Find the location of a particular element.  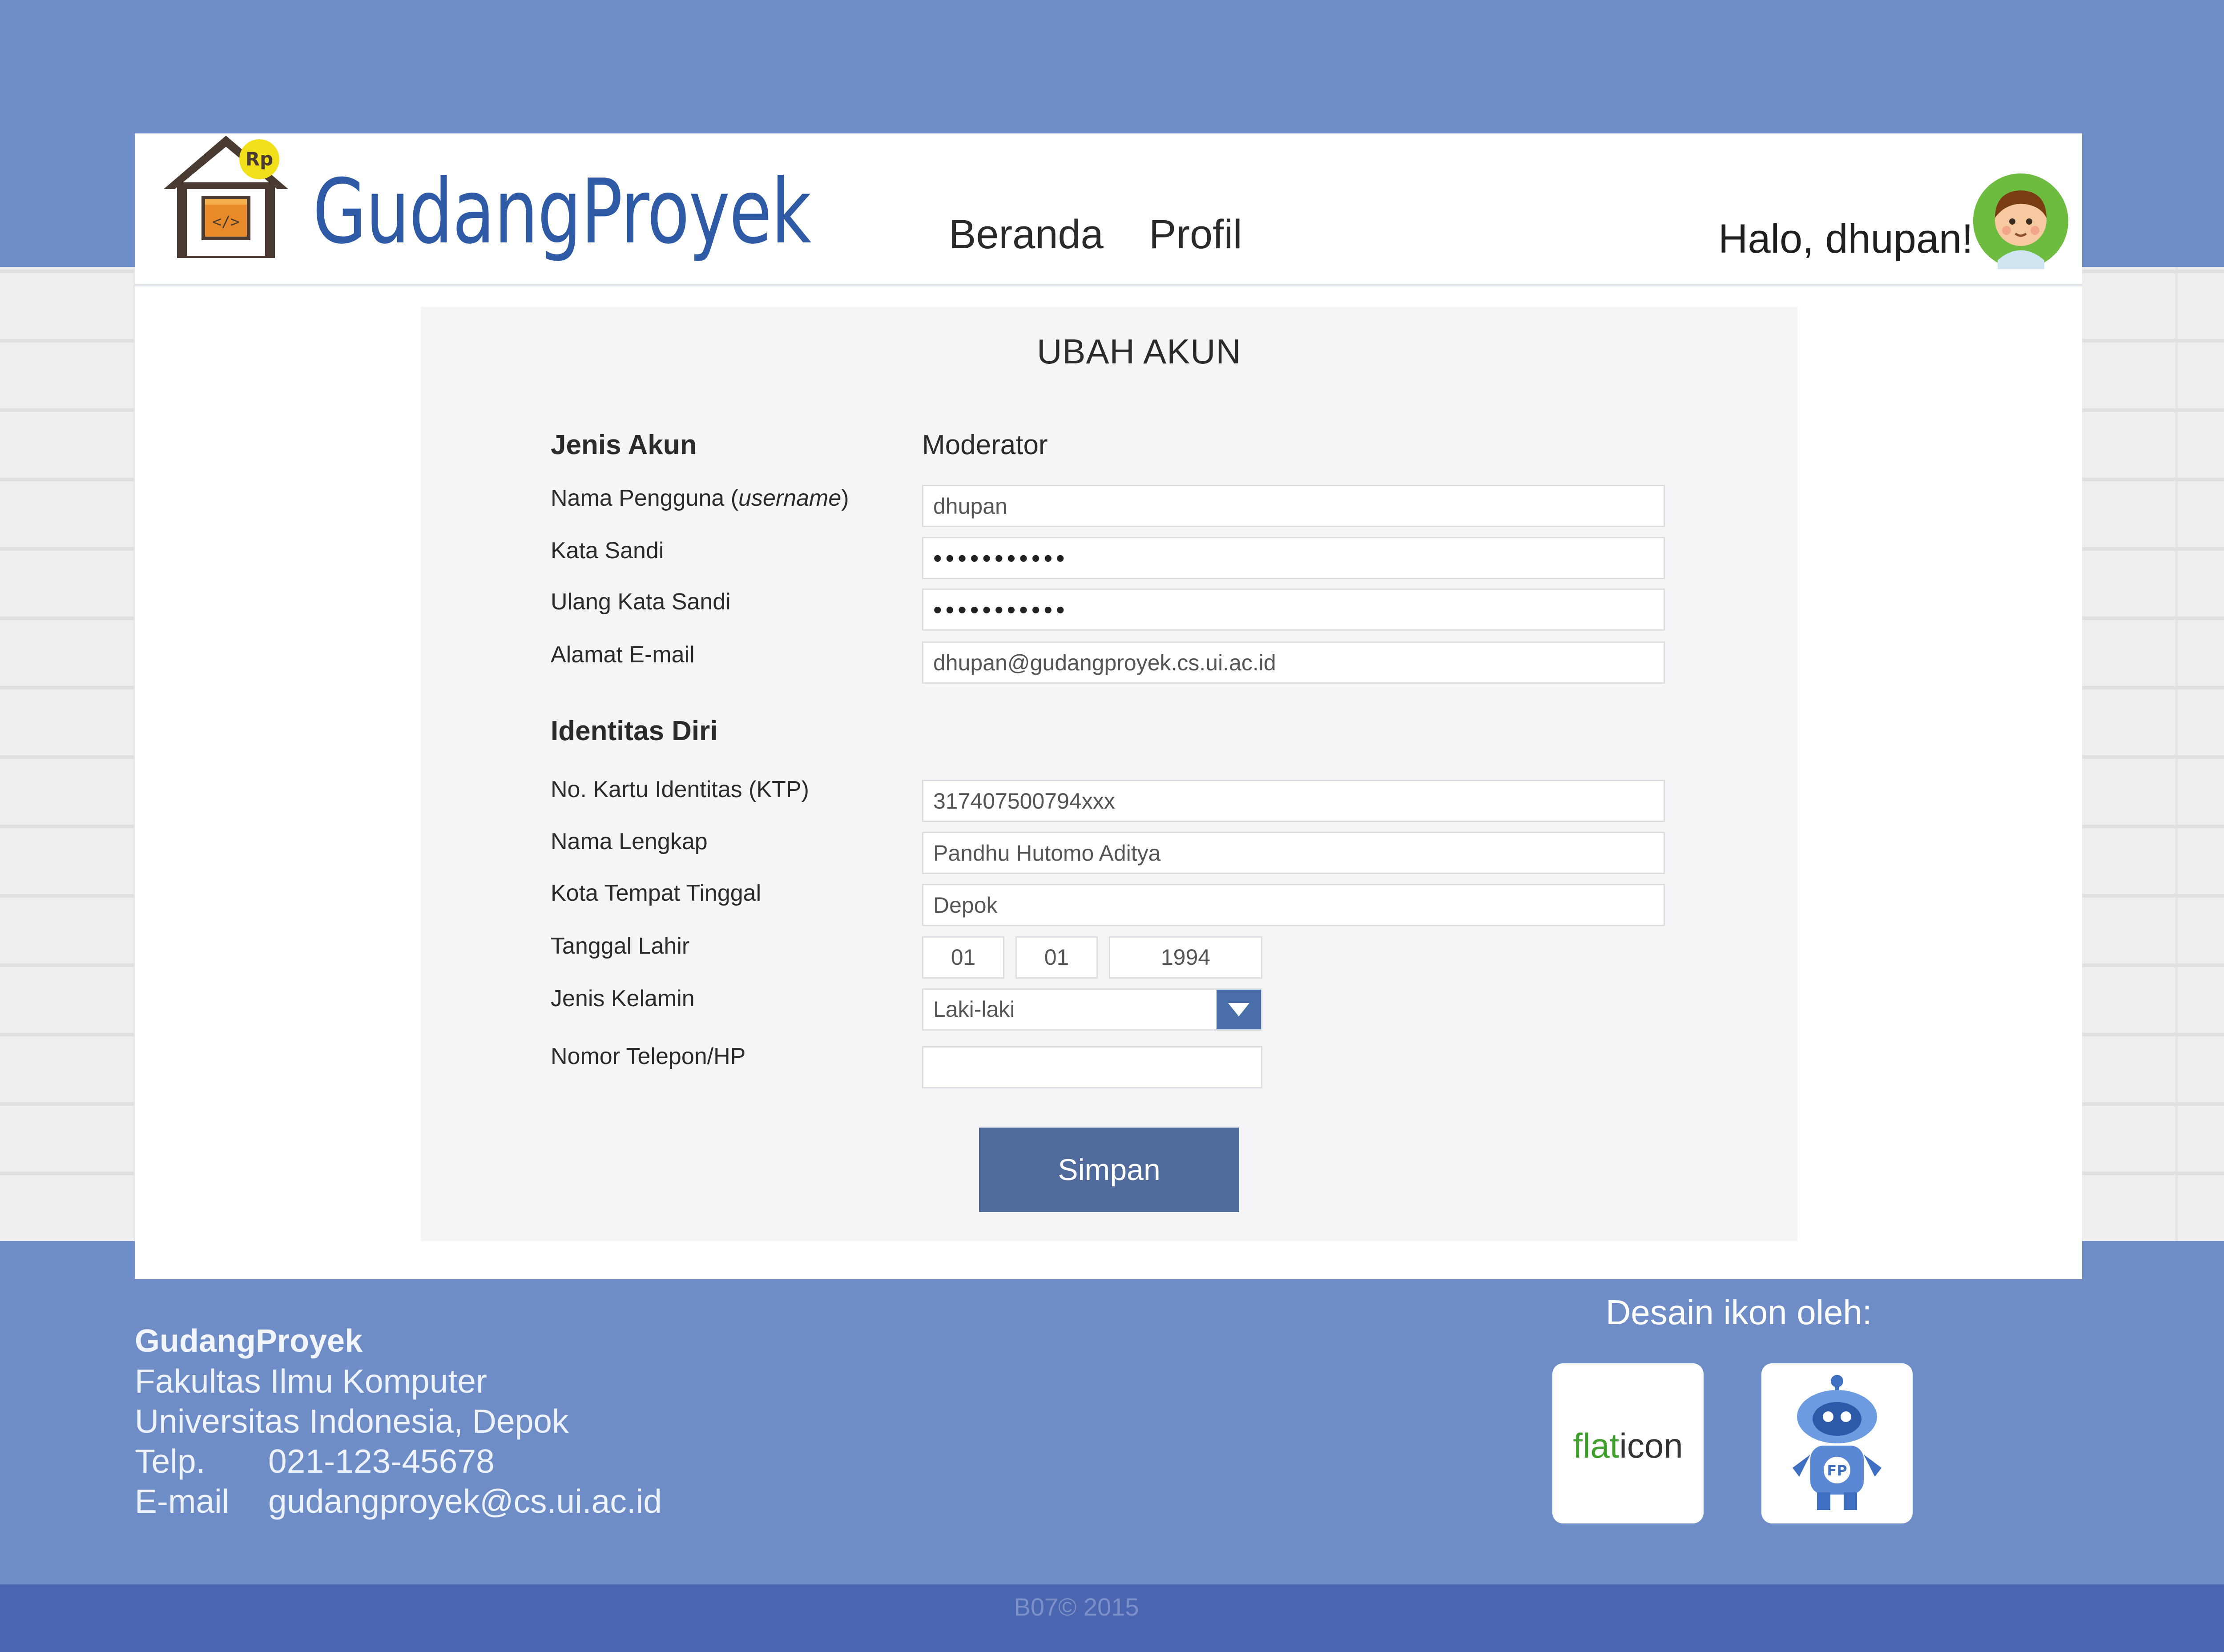

save-button: Simpan is located at coordinates (1109, 1170).